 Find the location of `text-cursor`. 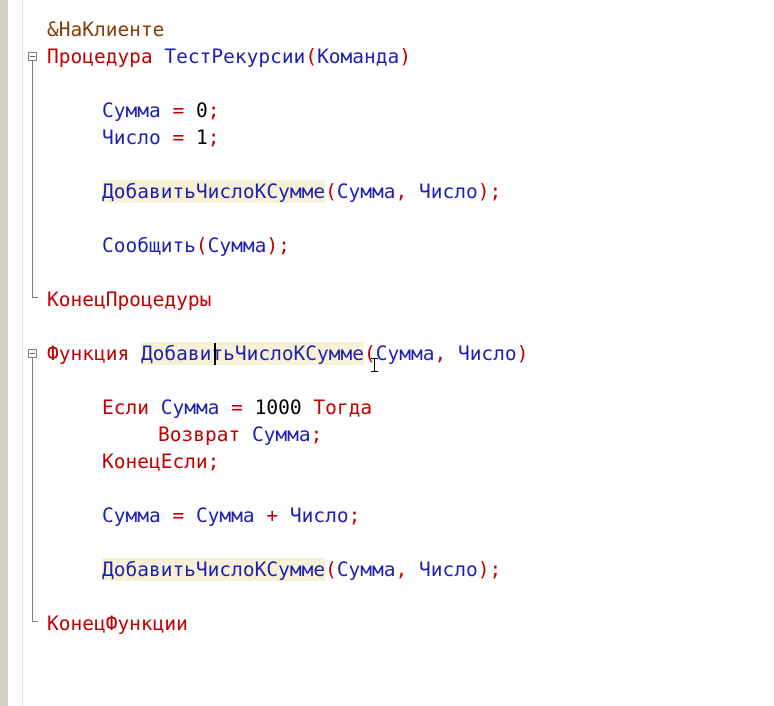

text-cursor is located at coordinates (215, 354).